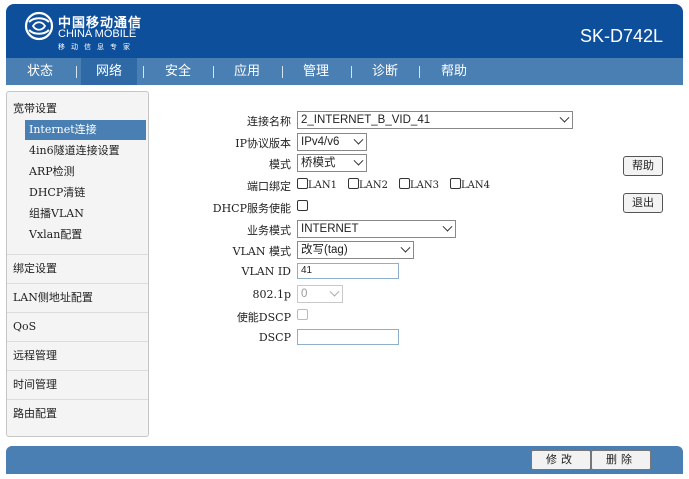 The width and height of the screenshot is (689, 479). Describe the element at coordinates (269, 230) in the screenshot. I see `service-mode-label: 业务模式` at that location.